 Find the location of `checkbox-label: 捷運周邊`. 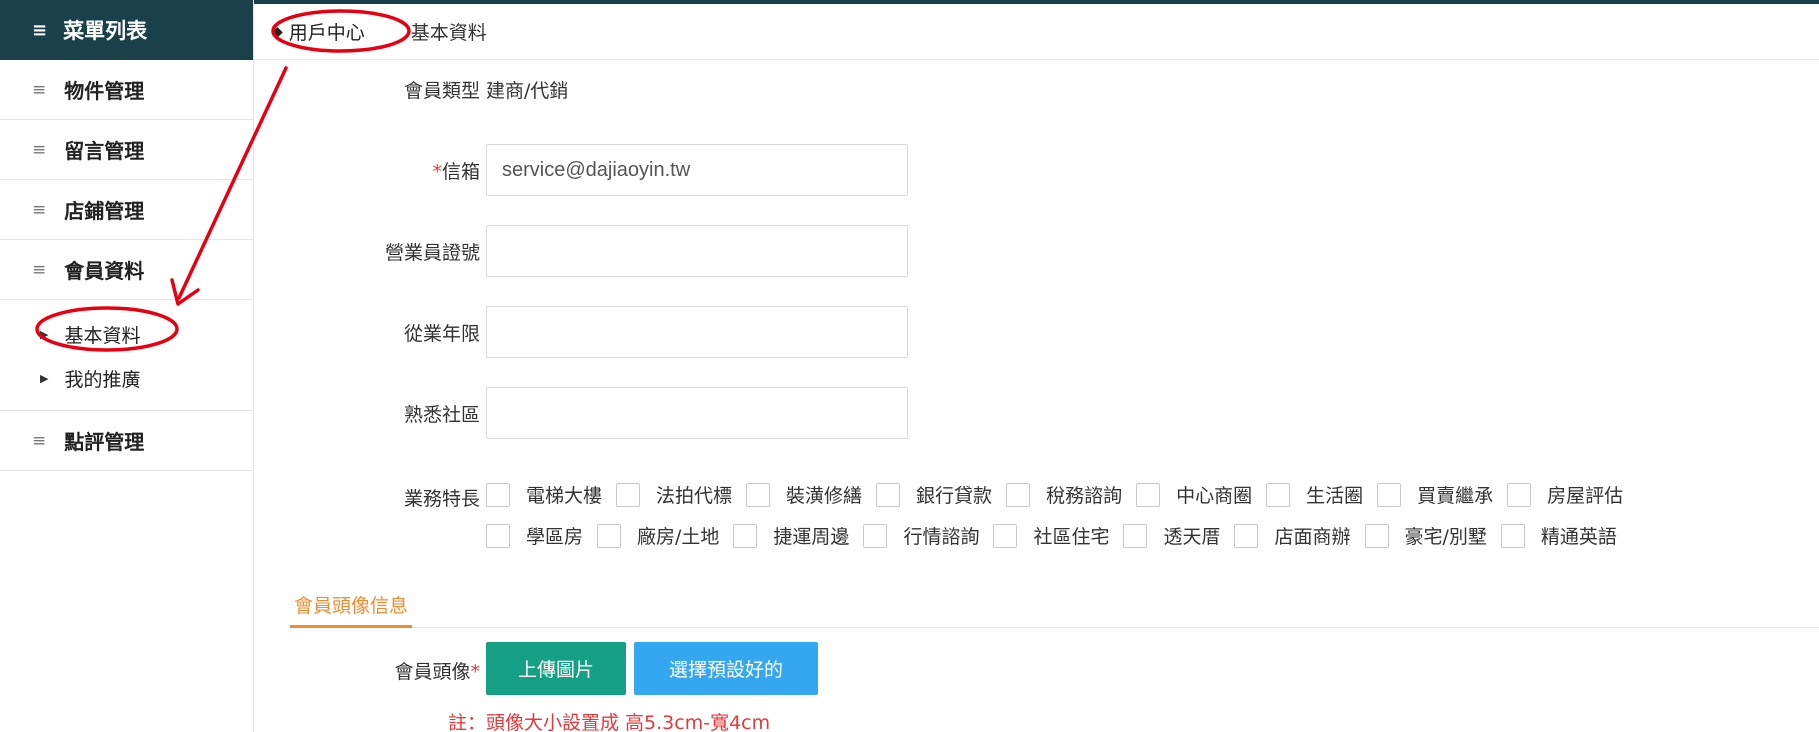

checkbox-label: 捷運周邊 is located at coordinates (811, 537).